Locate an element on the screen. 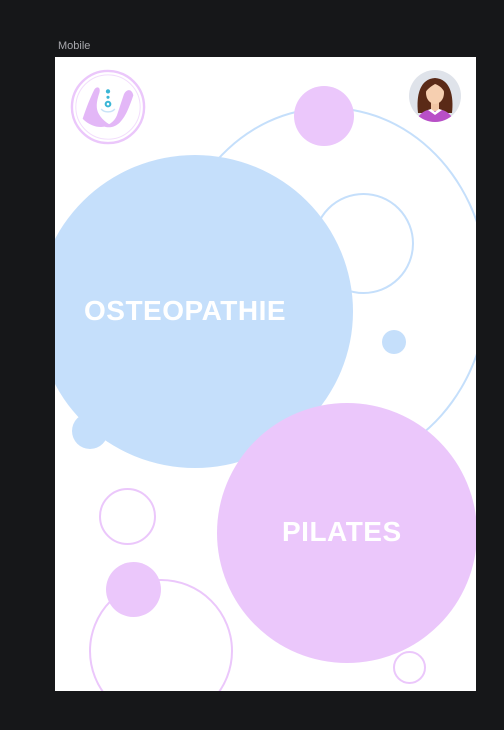 The image size is (504, 730). pilates-label: PILATES is located at coordinates (342, 531).